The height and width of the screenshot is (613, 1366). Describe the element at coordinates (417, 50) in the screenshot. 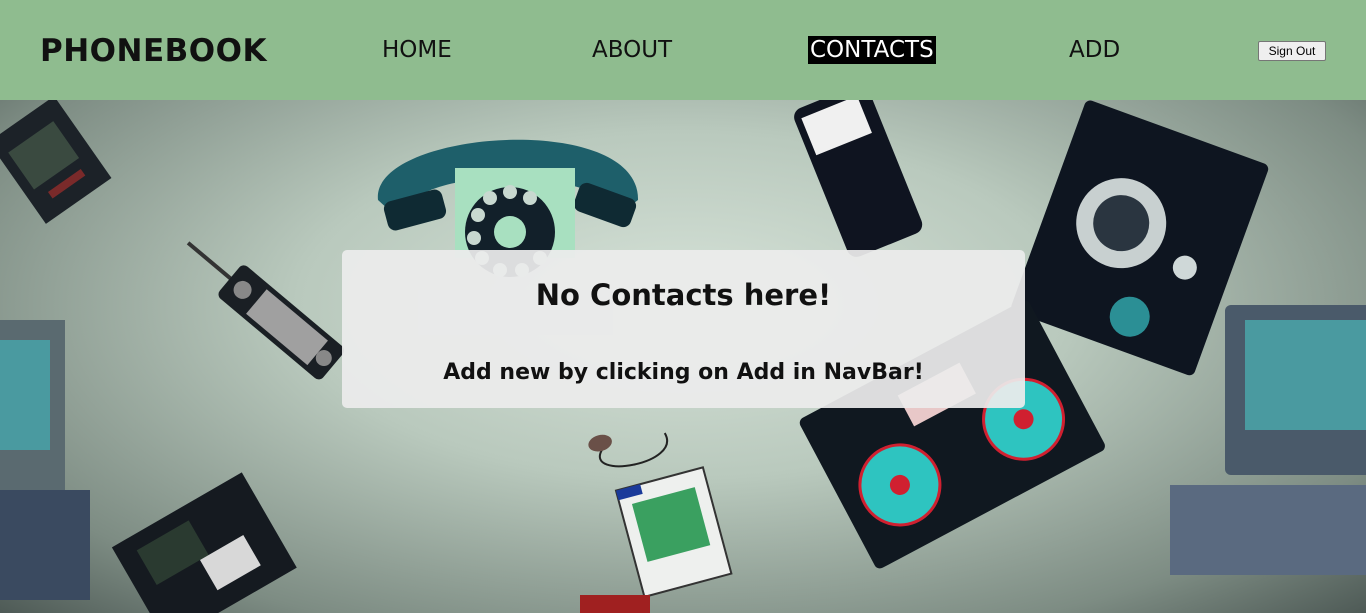

I see `nav-link-home: HOME` at that location.